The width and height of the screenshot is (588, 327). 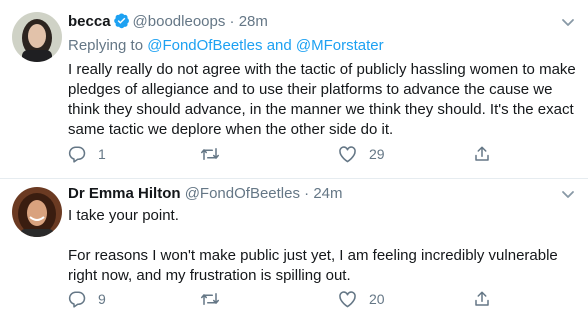 I want to click on like-count: 29, so click(x=377, y=154).